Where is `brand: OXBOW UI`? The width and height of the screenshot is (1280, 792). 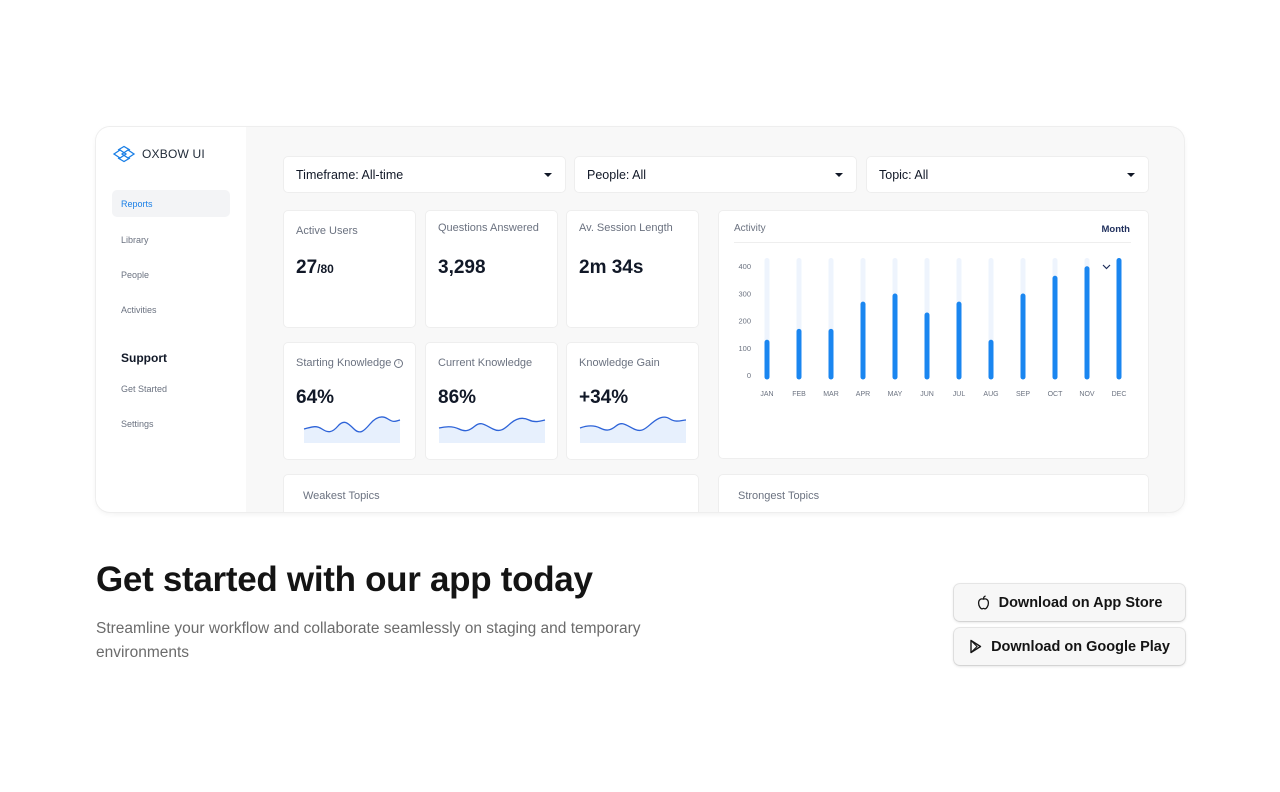 brand: OXBOW UI is located at coordinates (158, 154).